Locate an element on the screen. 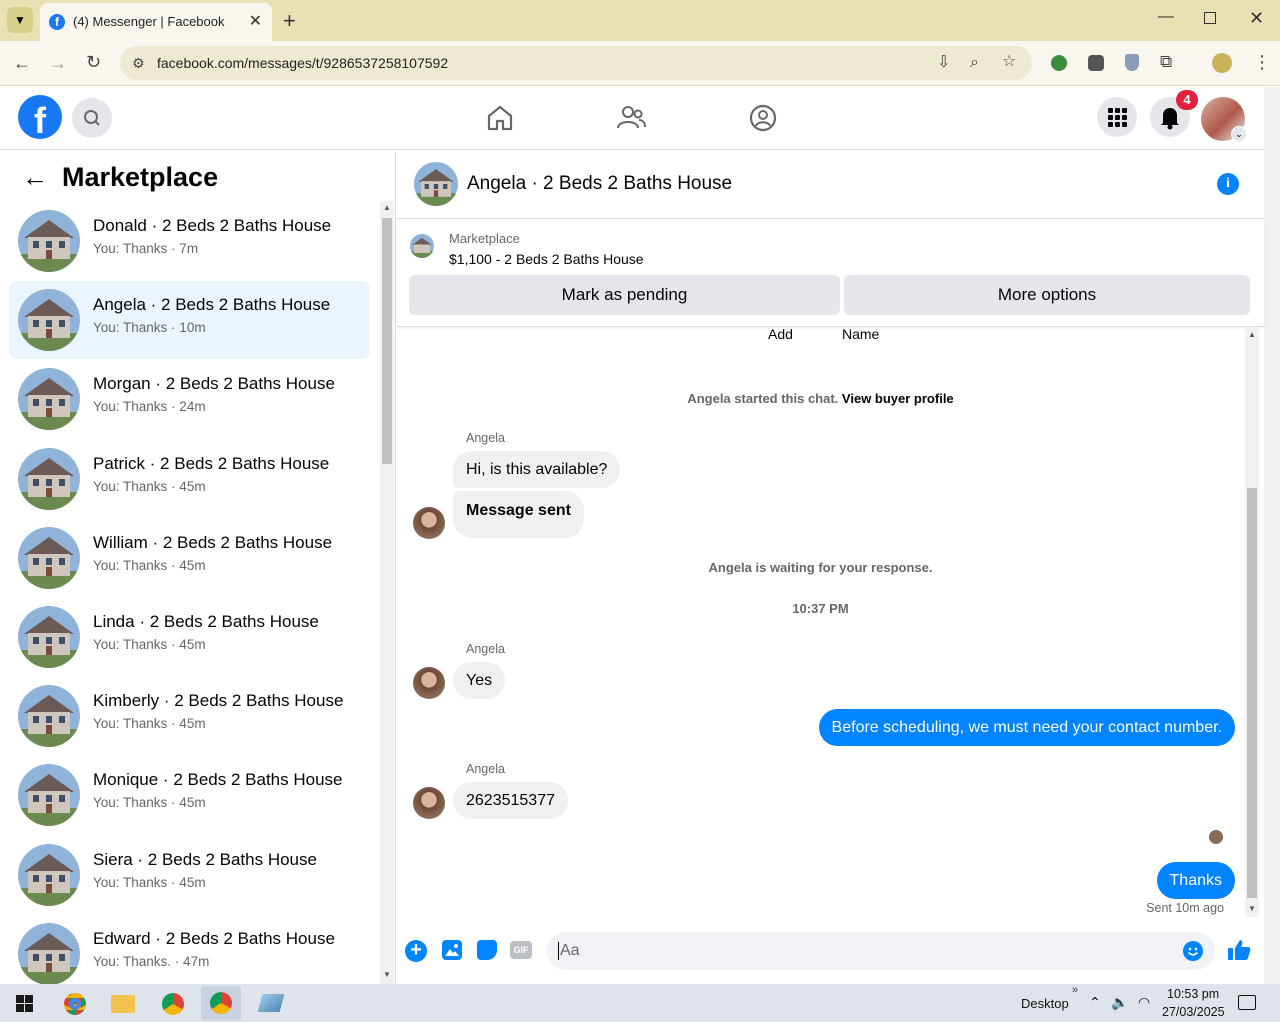 The width and height of the screenshot is (1280, 1022). more-options-button: More options is located at coordinates (1047, 295).